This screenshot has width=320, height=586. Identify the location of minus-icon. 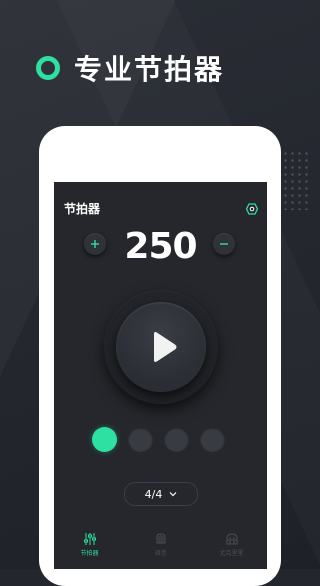
(224, 244).